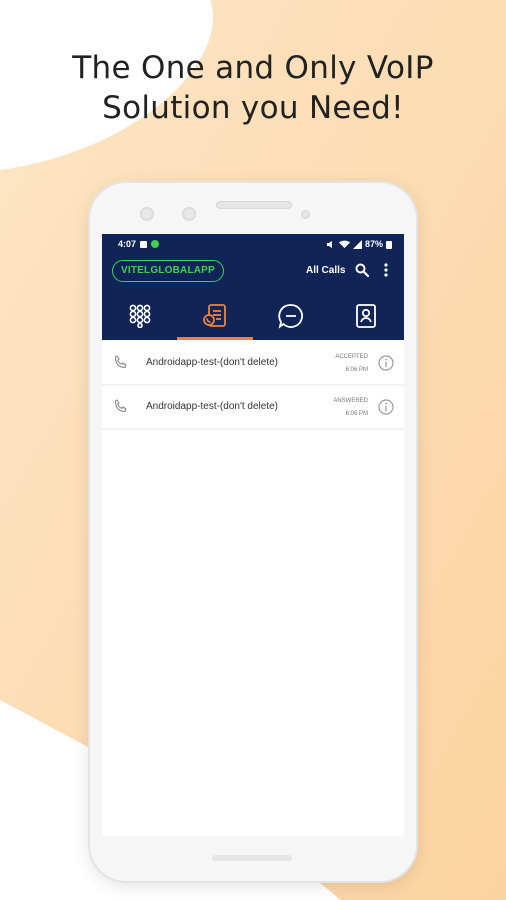 This screenshot has width=506, height=900. I want to click on active-tab-indicator, so click(215, 338).